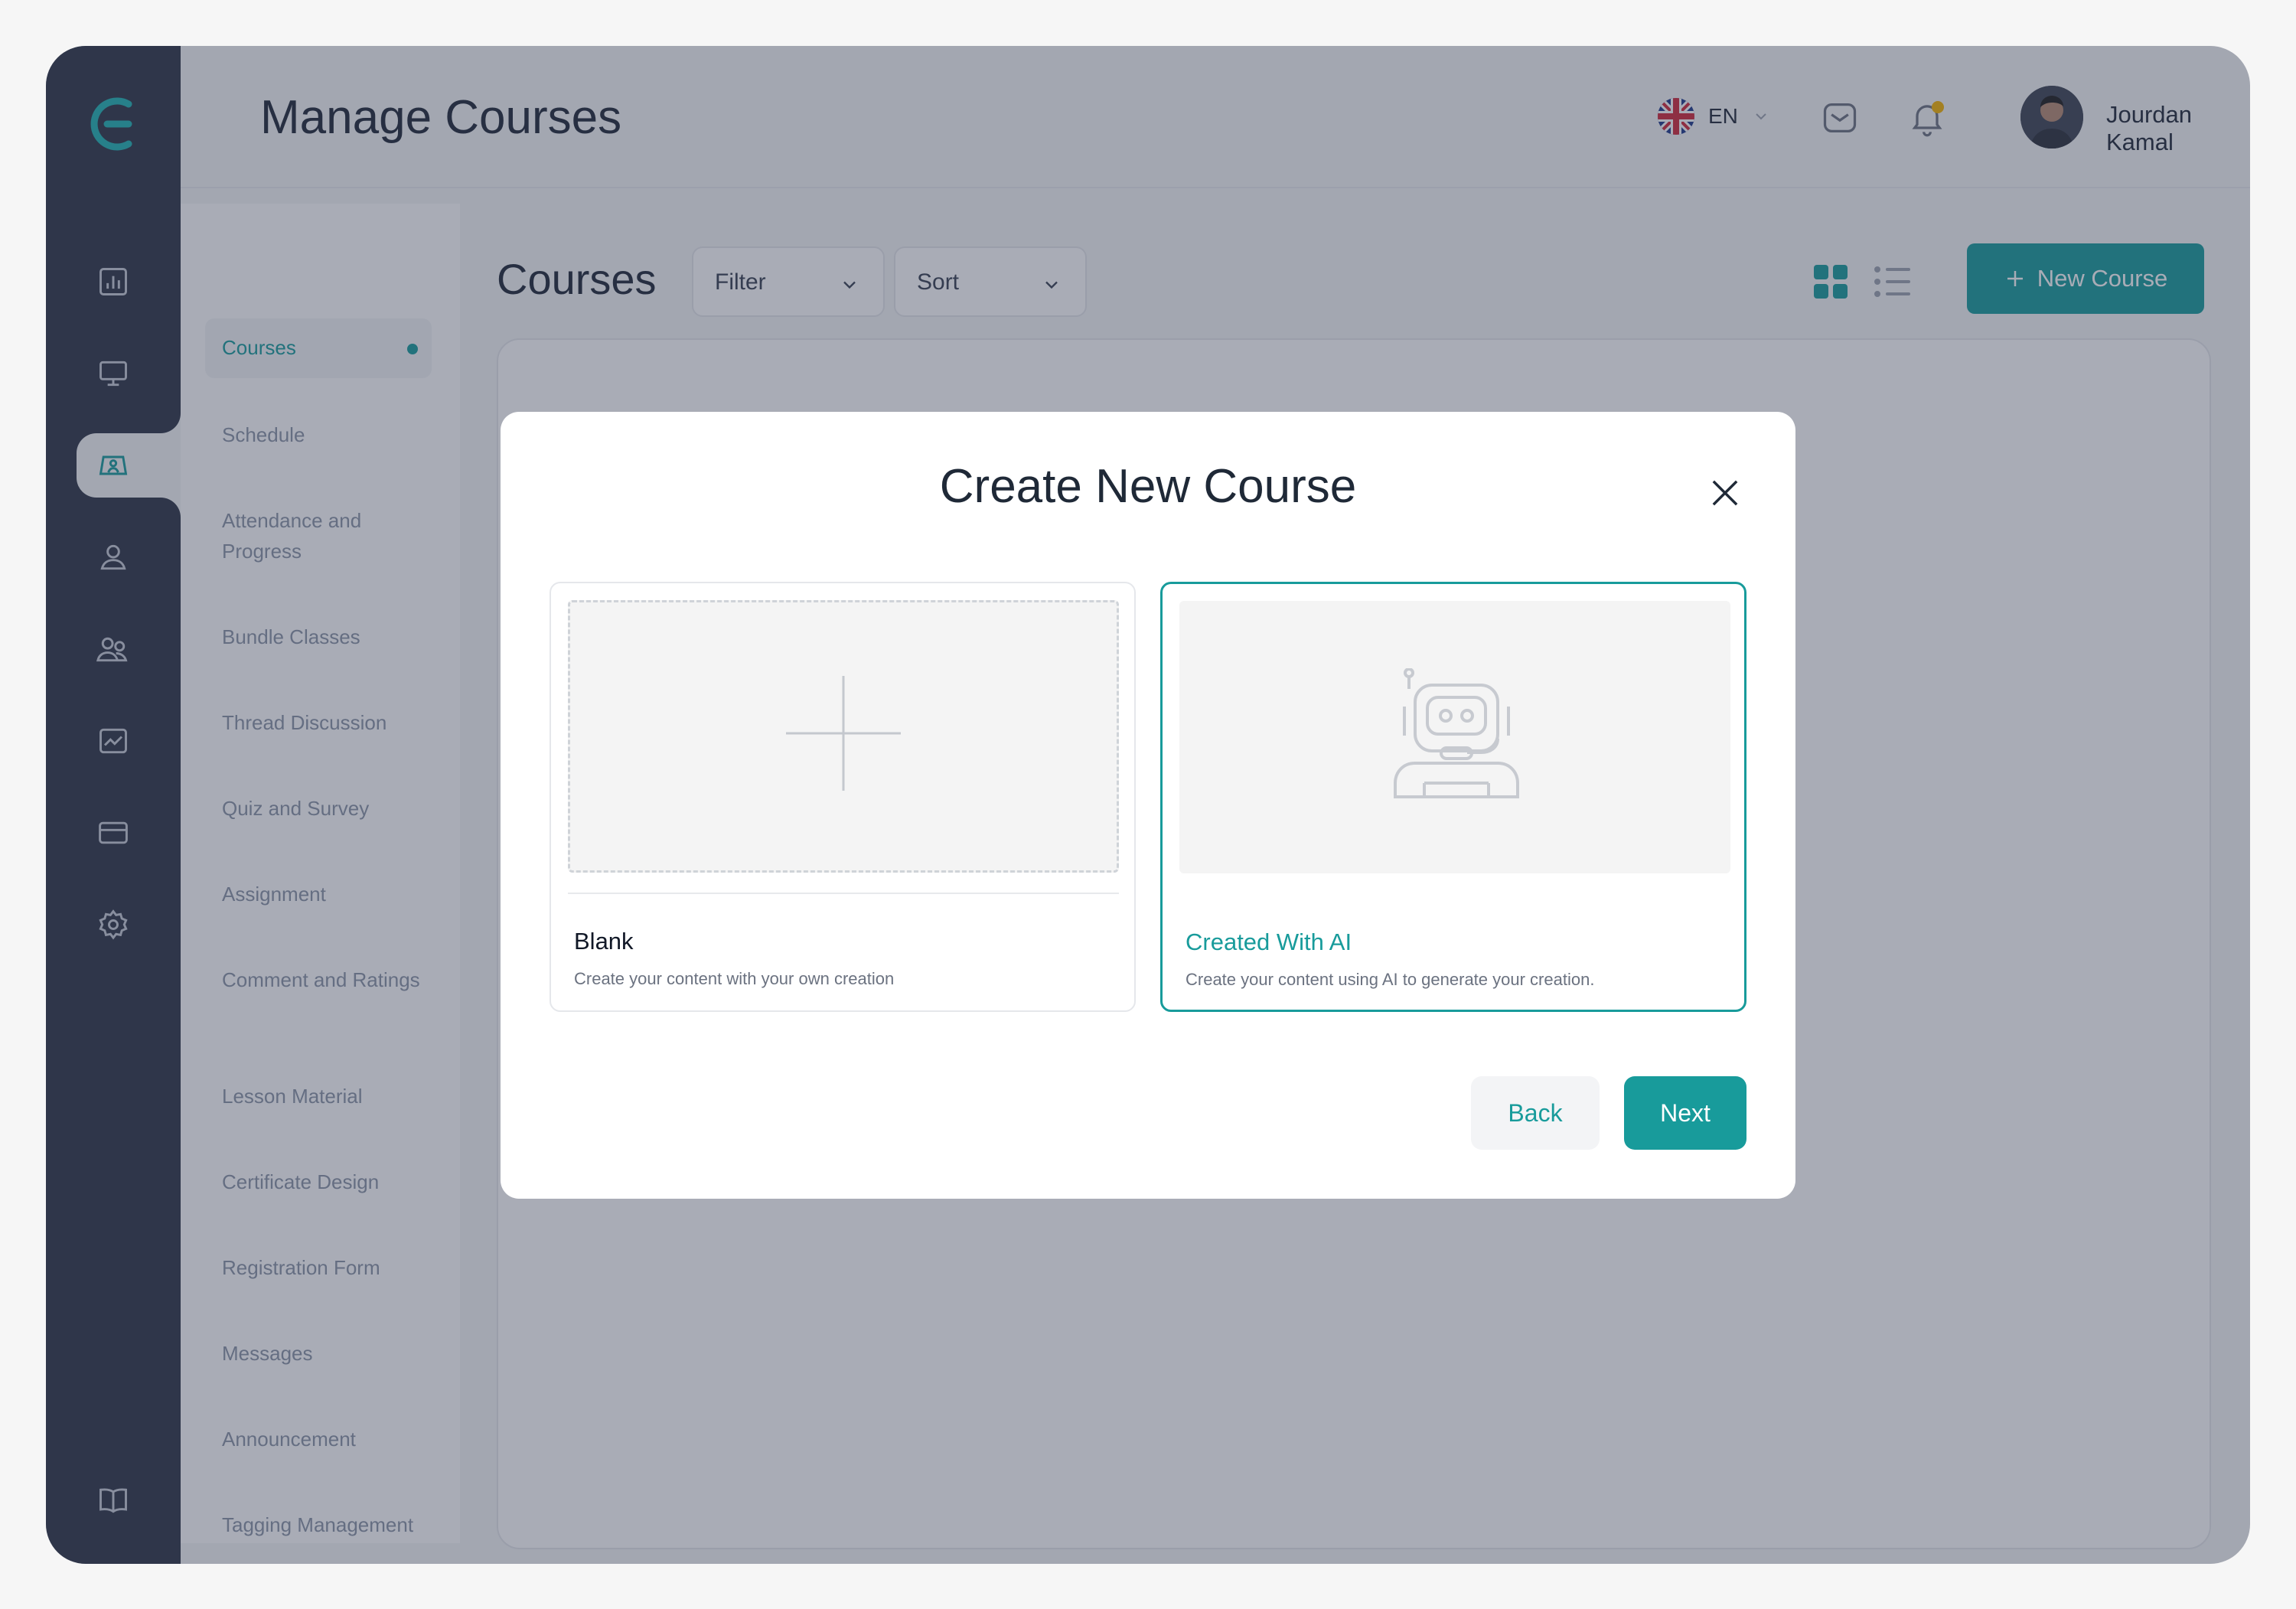 The image size is (2296, 1609). What do you see at coordinates (1269, 942) in the screenshot?
I see `option-title: Created With AI` at bounding box center [1269, 942].